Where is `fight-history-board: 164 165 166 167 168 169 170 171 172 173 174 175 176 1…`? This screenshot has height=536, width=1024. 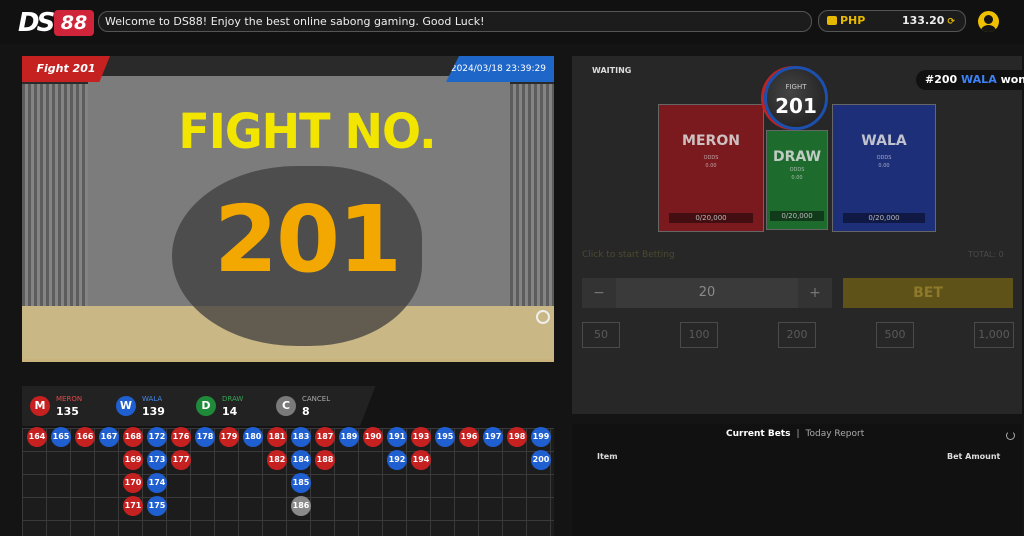 fight-history-board: 164 165 166 167 168 169 170 171 172 173 174 175 176 1… is located at coordinates (288, 481).